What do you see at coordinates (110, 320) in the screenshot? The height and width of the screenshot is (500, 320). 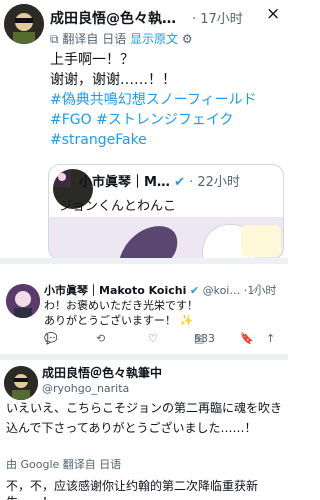 I see `reply-line-text: ありがとうございますー！` at bounding box center [110, 320].